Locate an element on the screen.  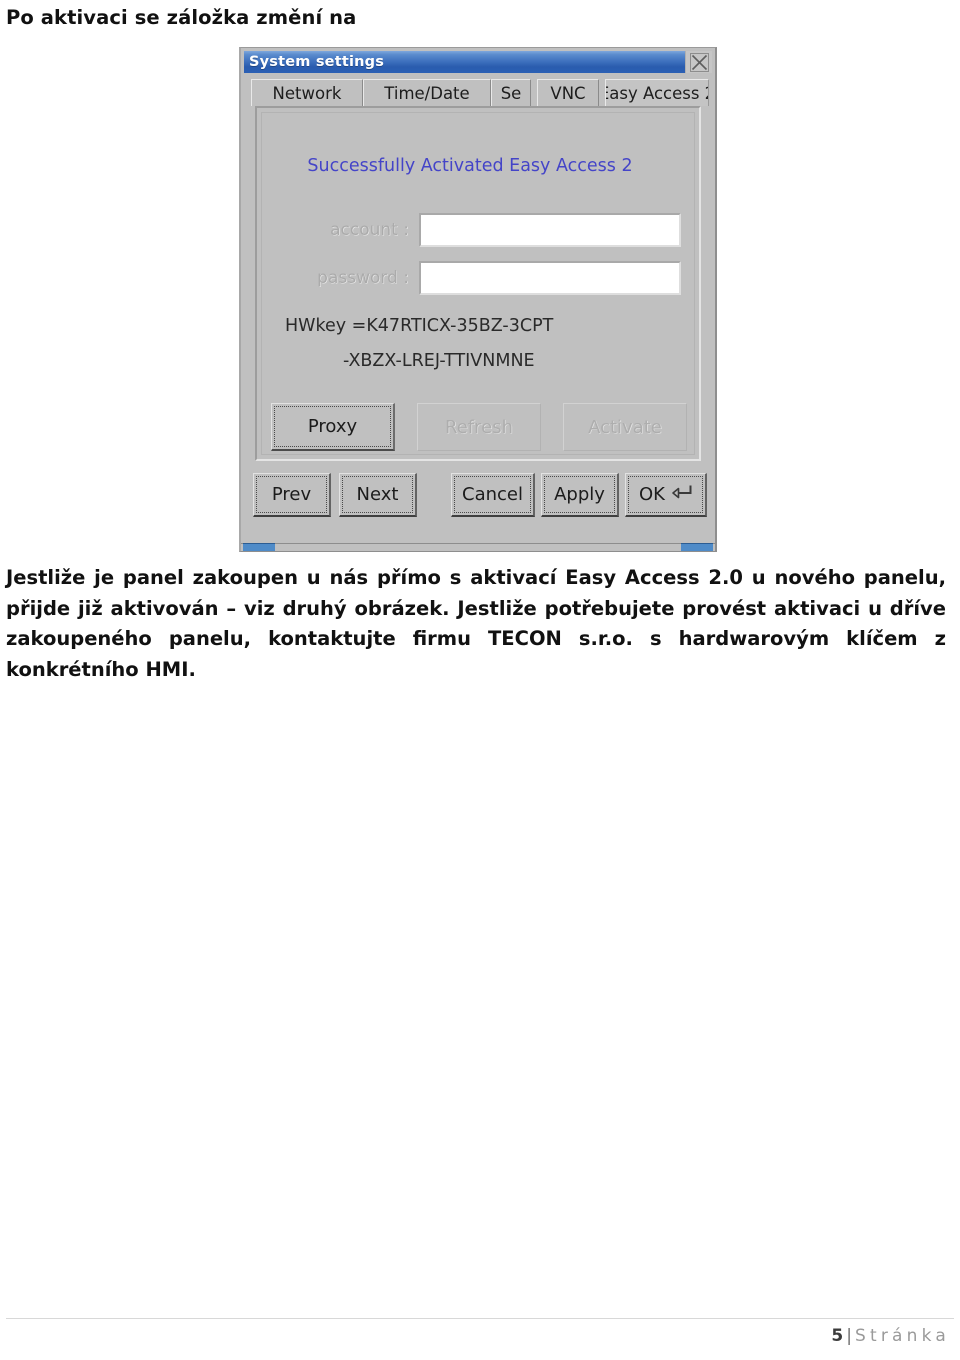
prev-button: Prev is located at coordinates (292, 495).